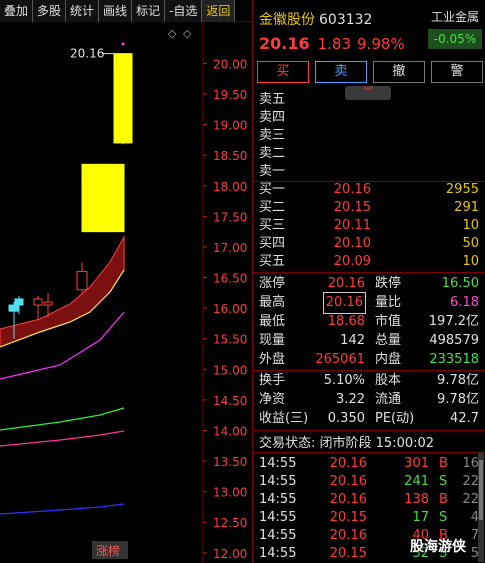 The height and width of the screenshot is (563, 485). What do you see at coordinates (230, 554) in the screenshot?
I see `y-tick-label: 12.00` at bounding box center [230, 554].